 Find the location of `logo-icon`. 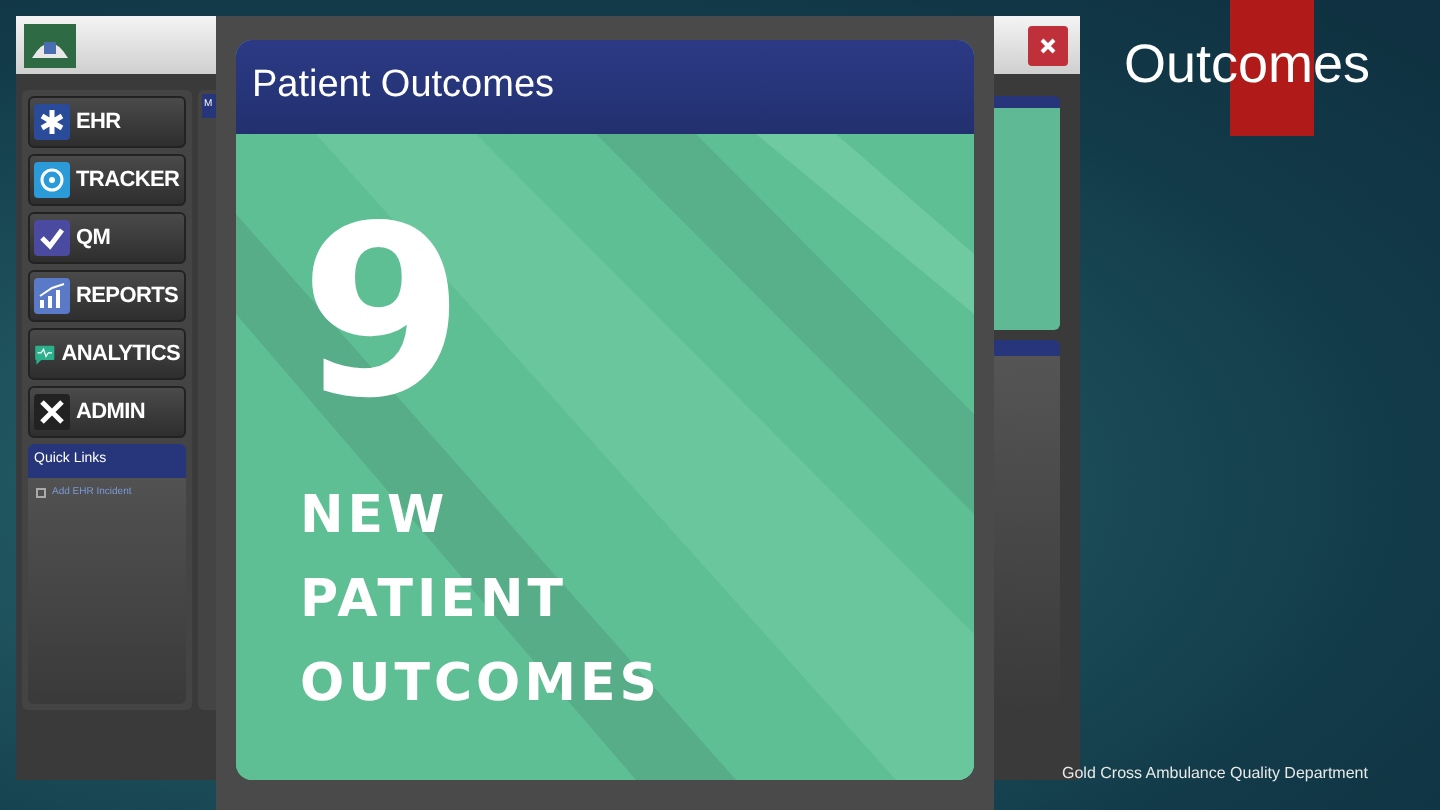

logo-icon is located at coordinates (50, 45).